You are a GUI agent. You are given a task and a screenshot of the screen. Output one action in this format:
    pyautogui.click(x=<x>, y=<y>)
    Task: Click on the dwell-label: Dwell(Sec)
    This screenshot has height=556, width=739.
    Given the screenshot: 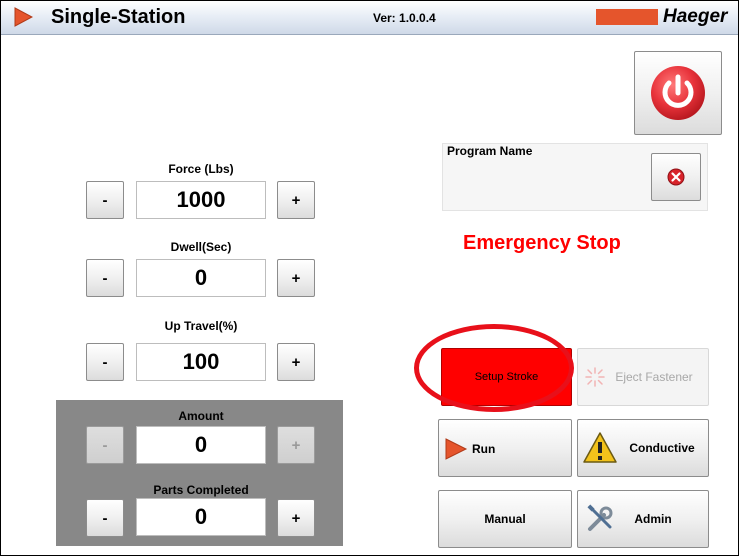 What is the action you would take?
    pyautogui.click(x=201, y=247)
    